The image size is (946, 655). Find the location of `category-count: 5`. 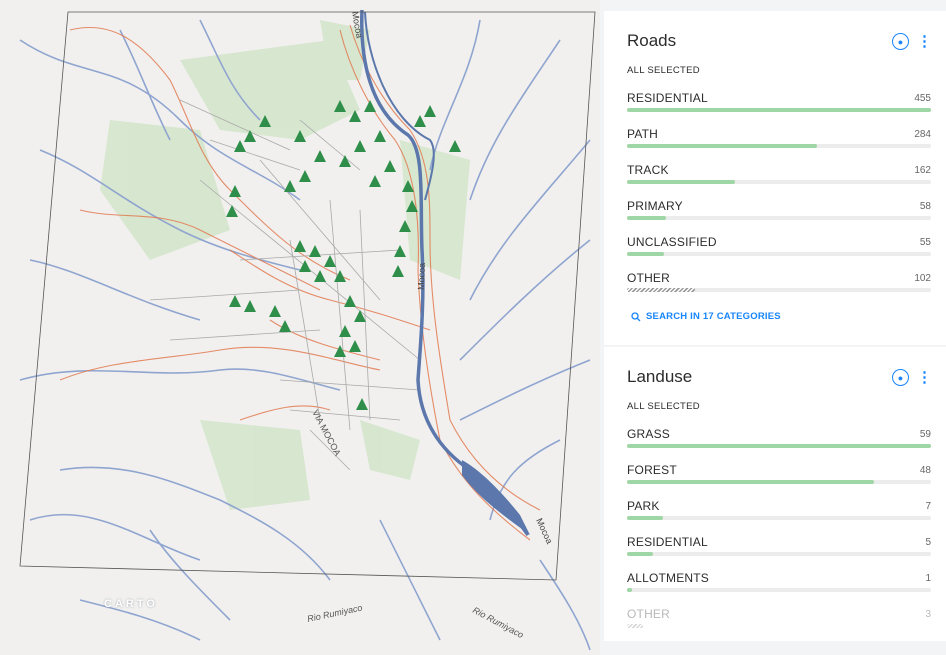

category-count: 5 is located at coordinates (928, 542).